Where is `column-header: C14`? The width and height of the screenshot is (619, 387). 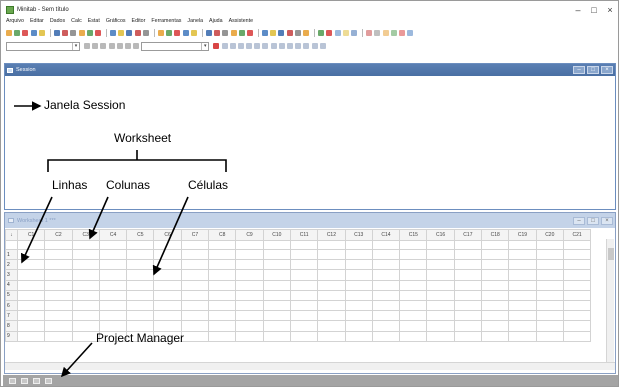 column-header: C14 is located at coordinates (386, 235).